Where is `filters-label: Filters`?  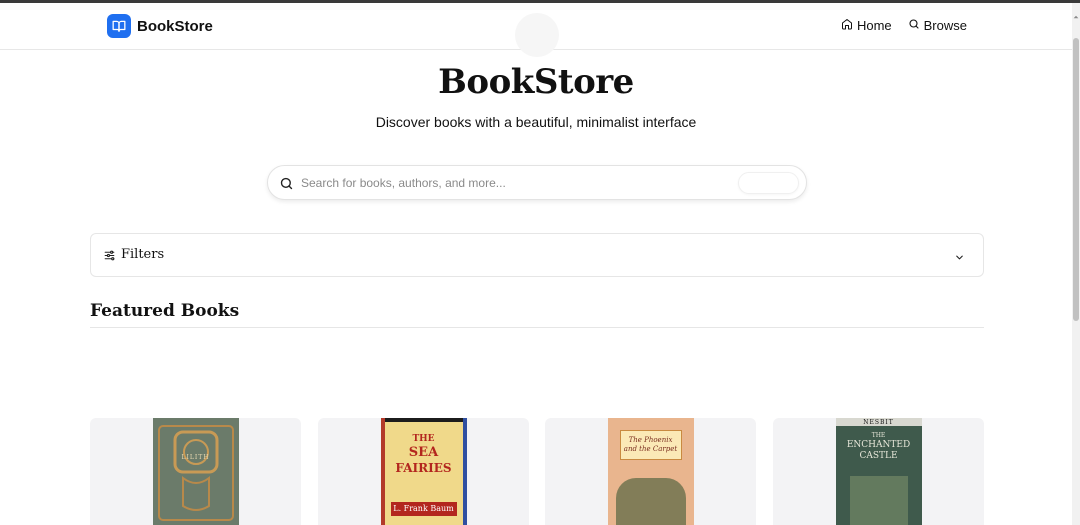 filters-label: Filters is located at coordinates (143, 254).